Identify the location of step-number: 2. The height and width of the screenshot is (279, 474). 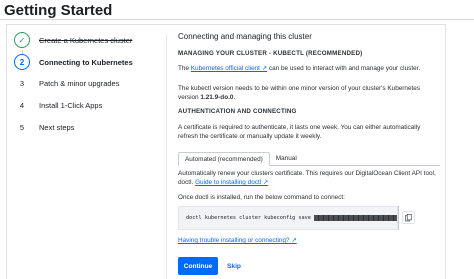
(22, 62).